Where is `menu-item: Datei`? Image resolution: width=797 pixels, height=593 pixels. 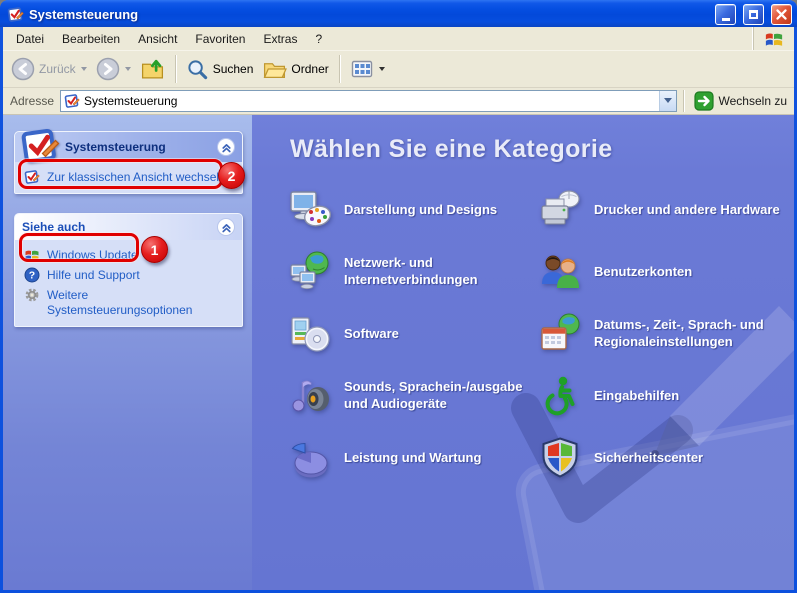
menu-item: Datei is located at coordinates (30, 39).